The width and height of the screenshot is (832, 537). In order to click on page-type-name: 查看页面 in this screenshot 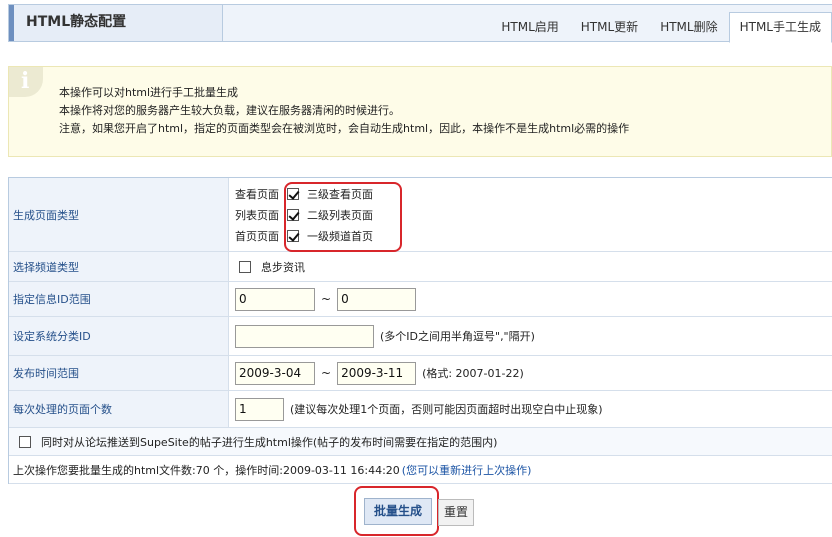, I will do `click(257, 194)`.